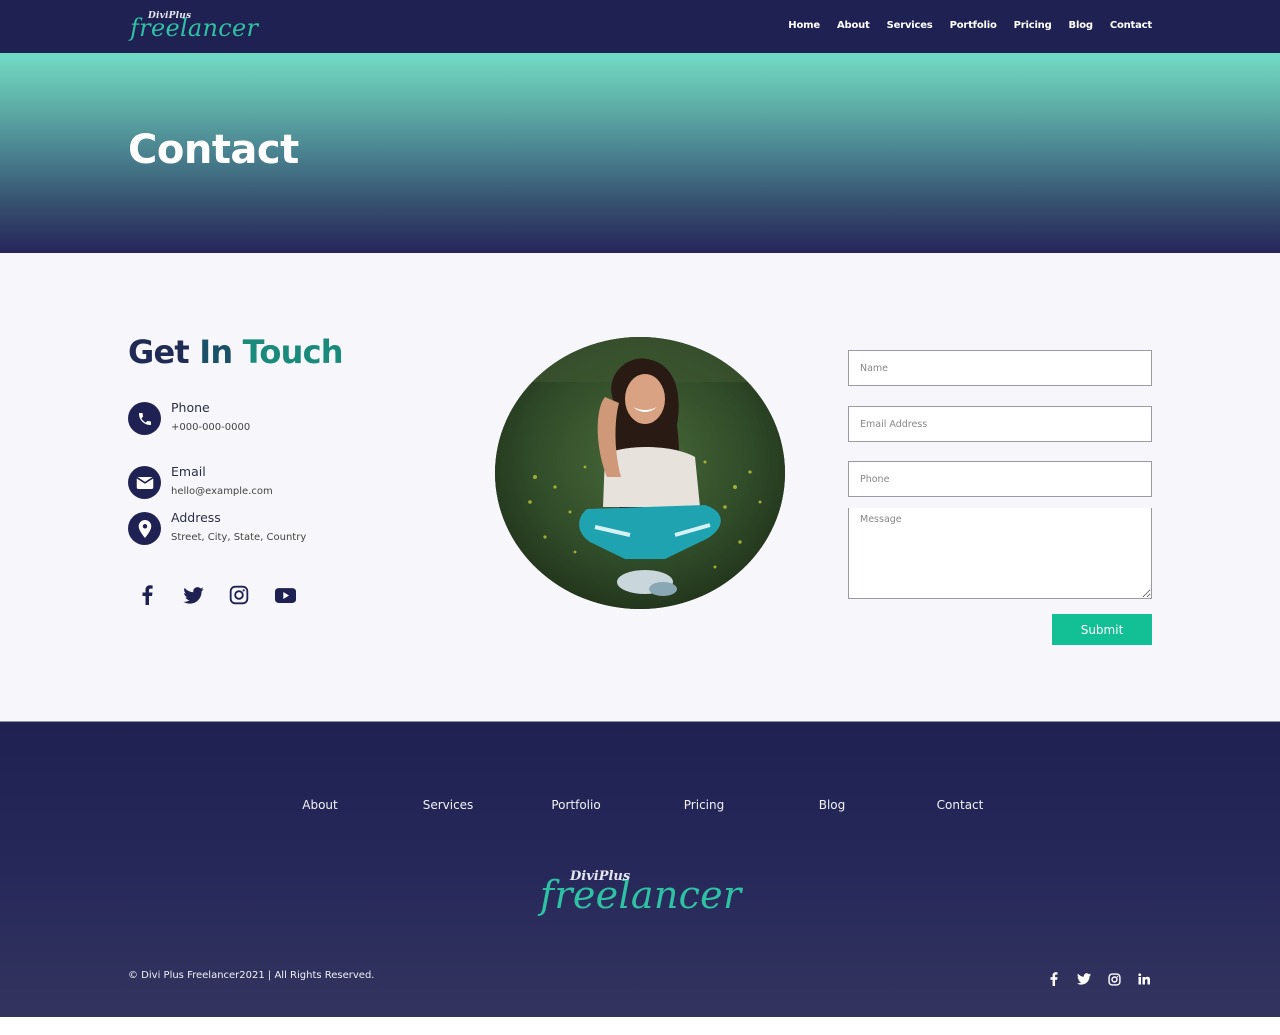 This screenshot has width=1280, height=1035. I want to click on footer-logo: freelancer DiviPlus, so click(640, 894).